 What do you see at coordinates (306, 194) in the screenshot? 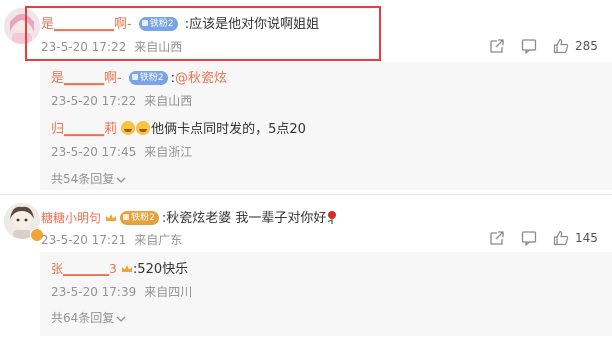
I see `divider` at bounding box center [306, 194].